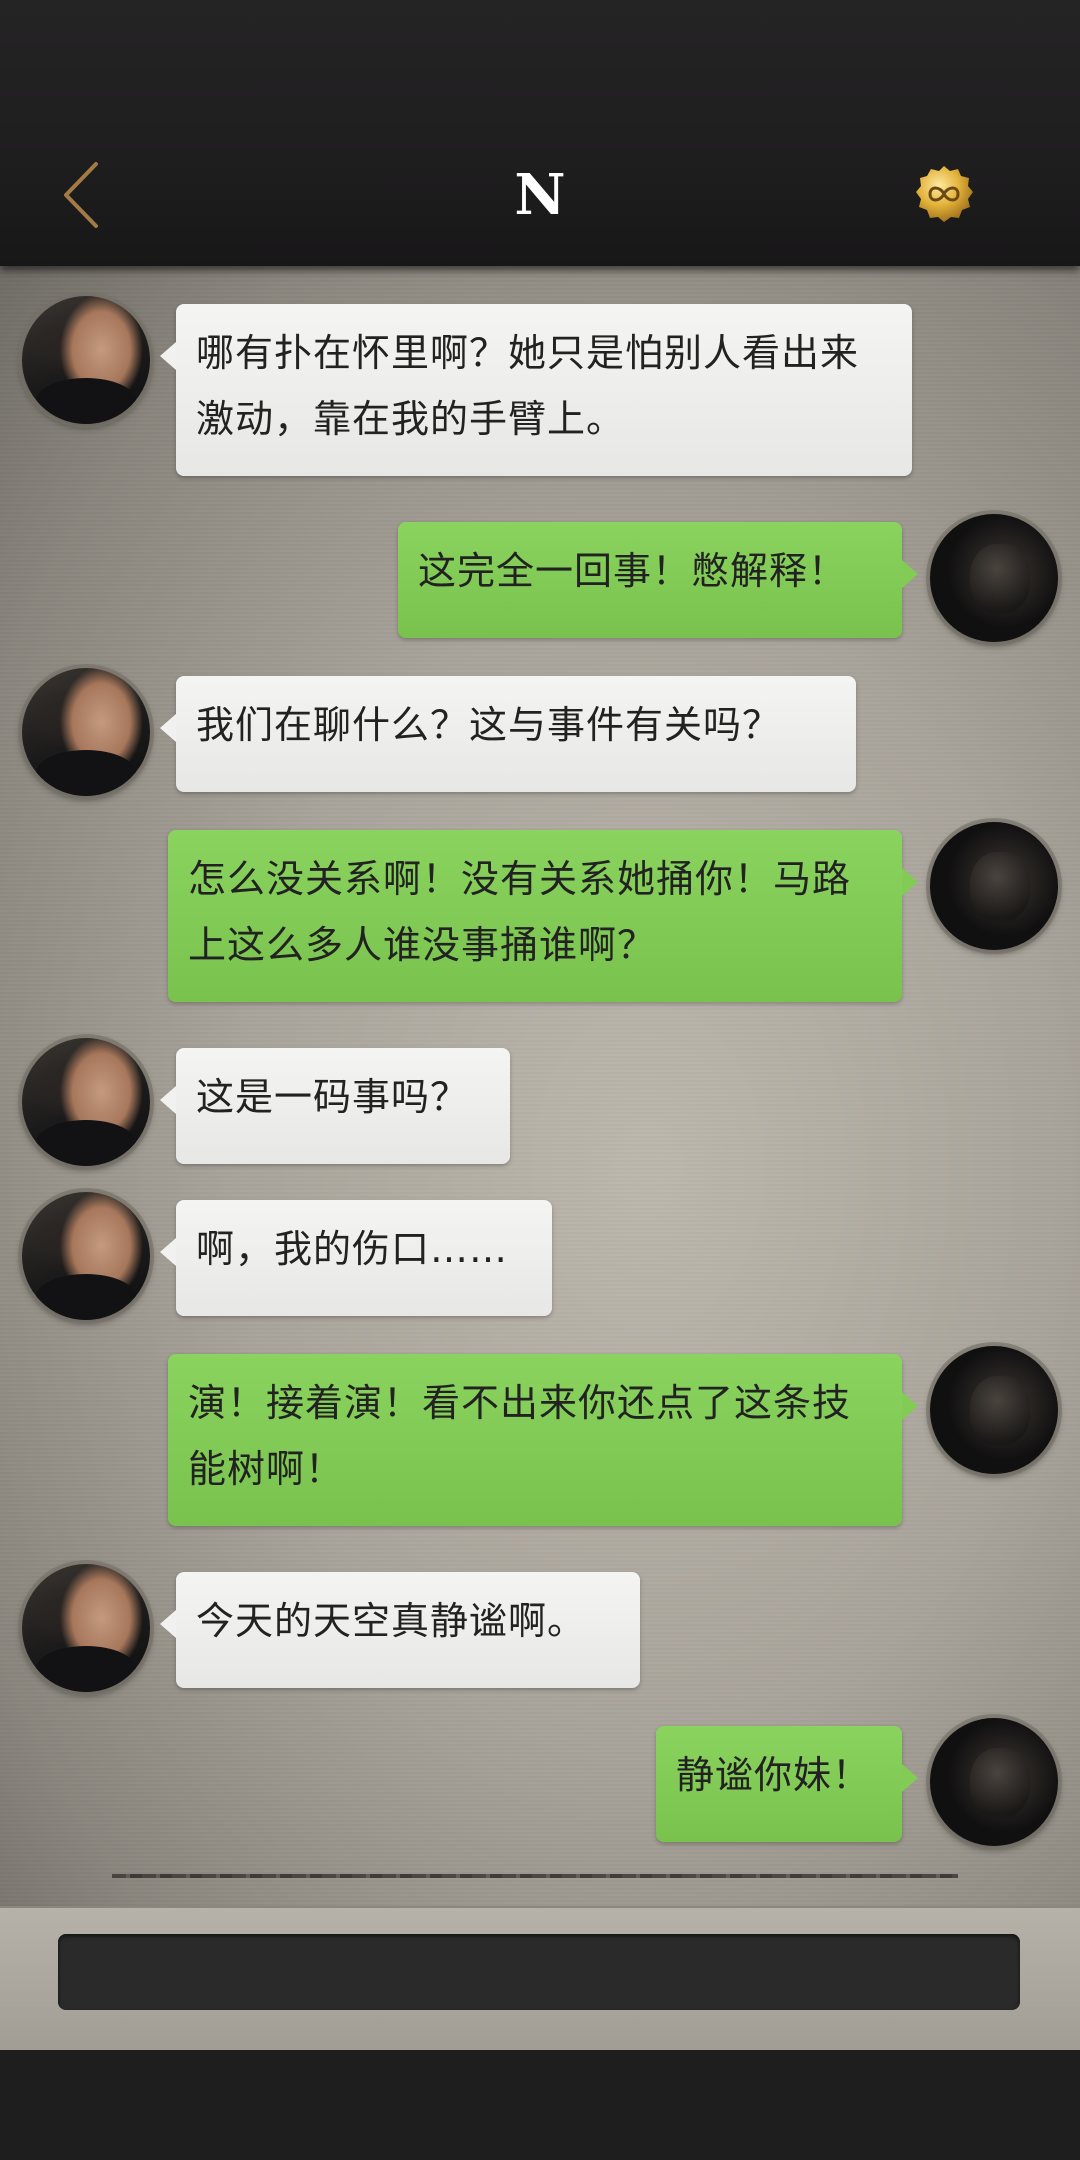  I want to click on infinity-coin-icon, so click(944, 194).